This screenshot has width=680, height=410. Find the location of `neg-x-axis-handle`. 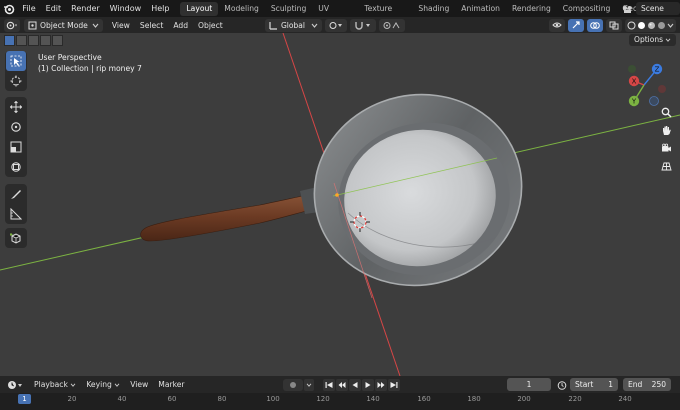

neg-x-axis-handle is located at coordinates (662, 89).